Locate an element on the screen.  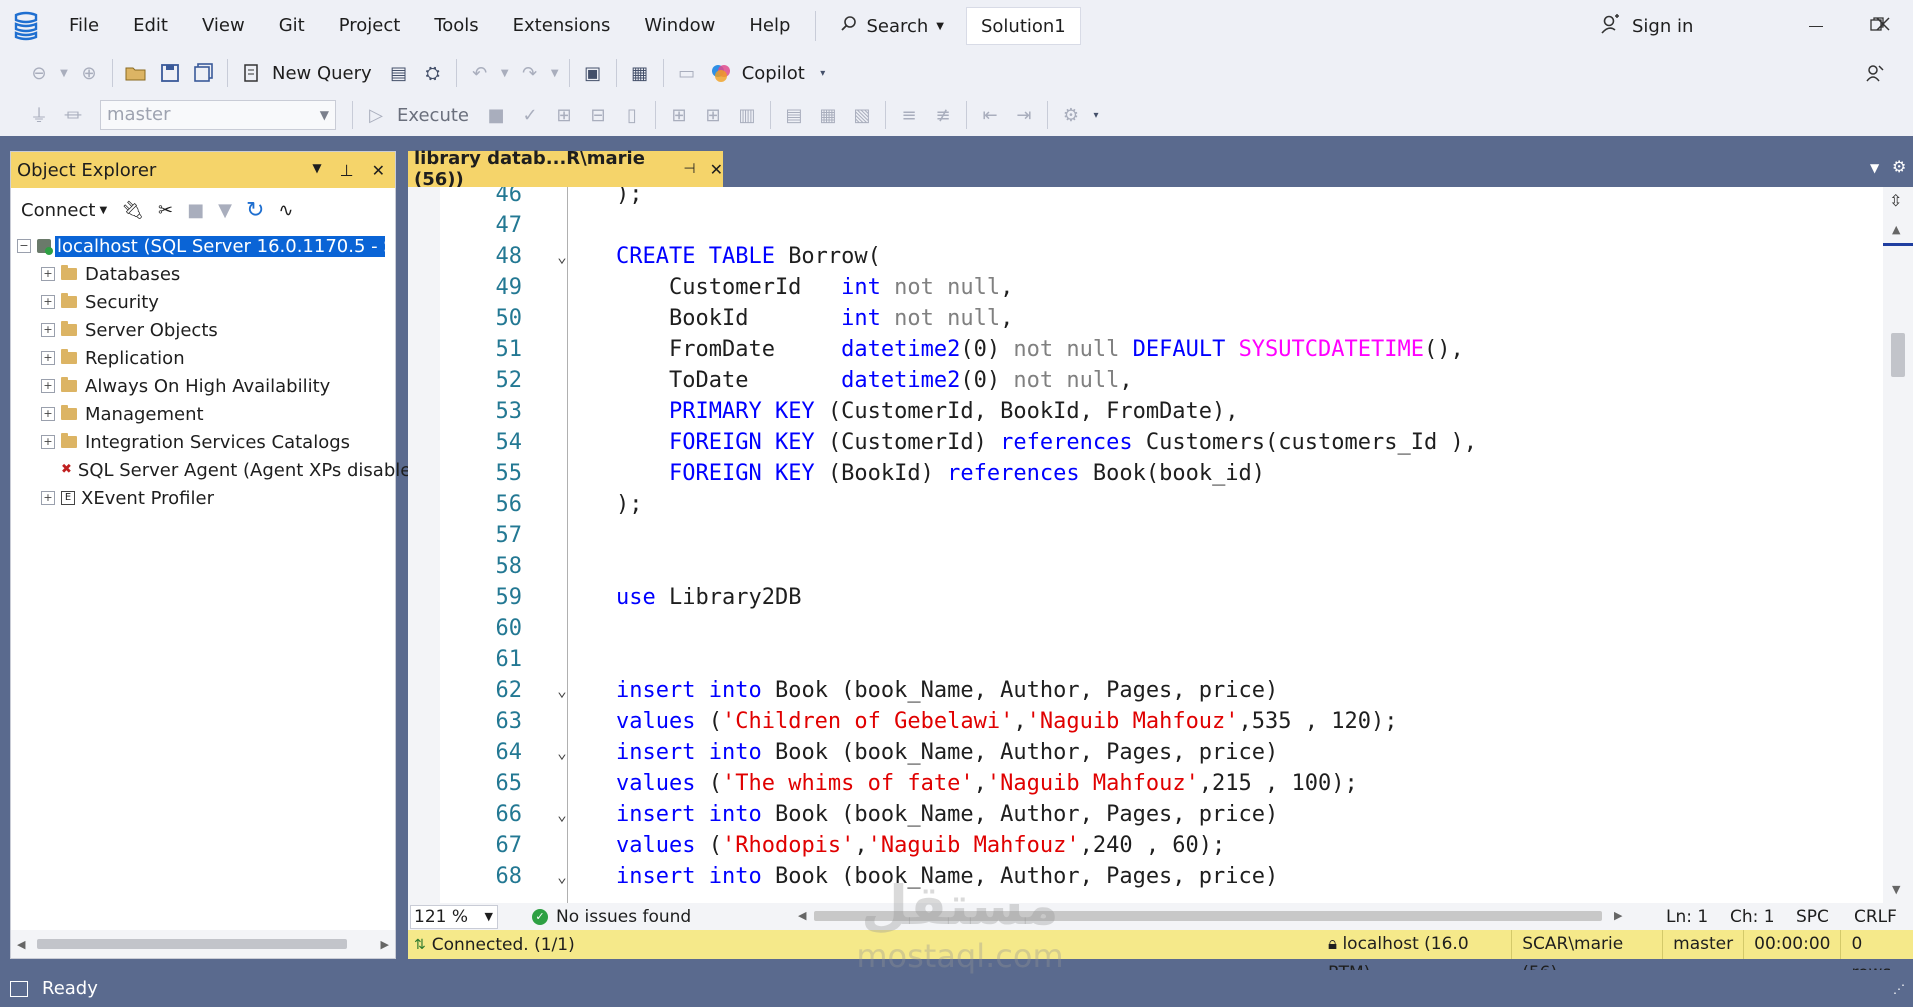
save-icon is located at coordinates (170, 73).